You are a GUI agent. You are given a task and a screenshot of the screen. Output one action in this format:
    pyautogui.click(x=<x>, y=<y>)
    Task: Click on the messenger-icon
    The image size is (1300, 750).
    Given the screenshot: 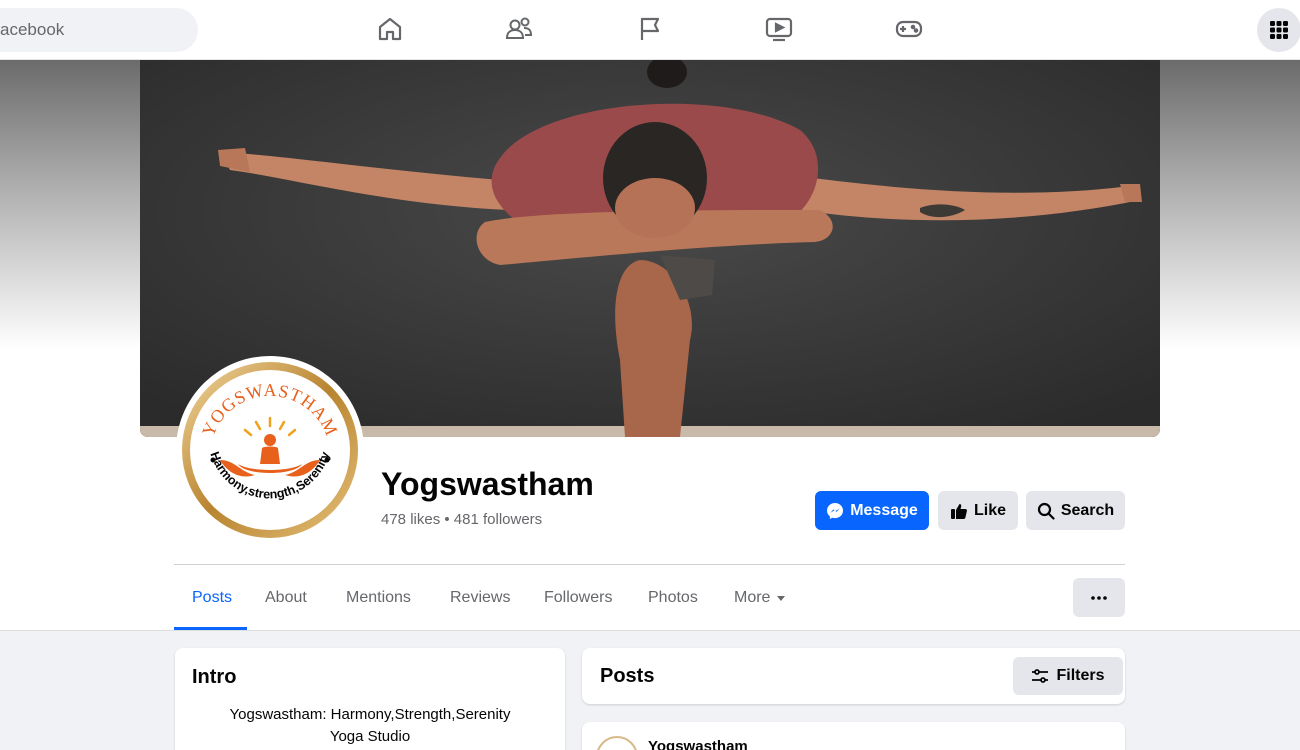 What is the action you would take?
    pyautogui.click(x=835, y=510)
    